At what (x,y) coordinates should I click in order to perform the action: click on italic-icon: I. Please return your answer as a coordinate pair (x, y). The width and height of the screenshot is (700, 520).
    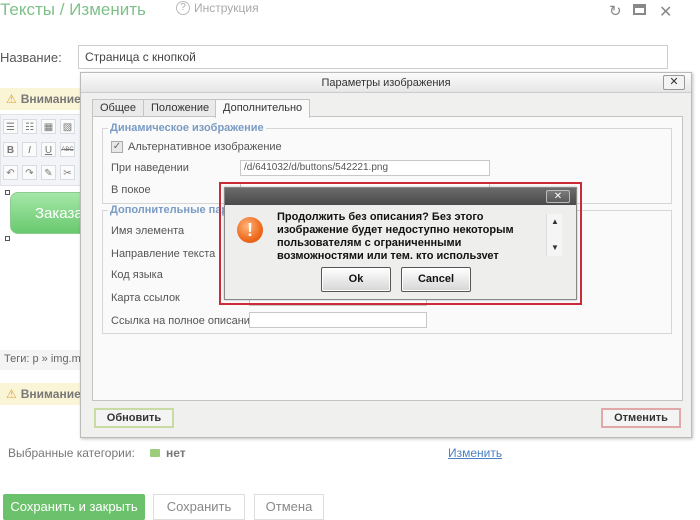
    Looking at the image, I should click on (29, 149).